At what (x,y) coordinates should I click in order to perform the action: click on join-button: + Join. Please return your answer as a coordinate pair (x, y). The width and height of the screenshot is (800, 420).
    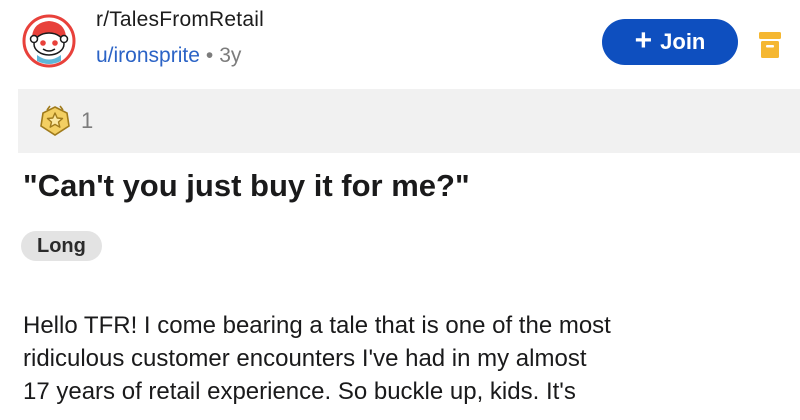
    Looking at the image, I should click on (670, 42).